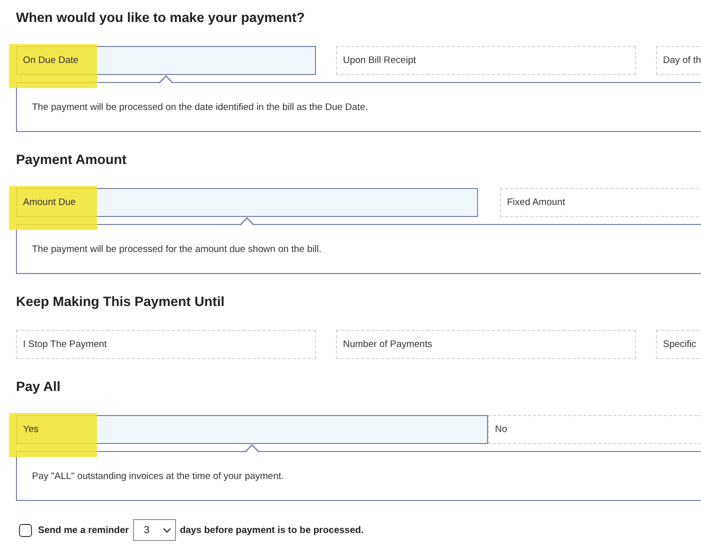 The image size is (701, 546). What do you see at coordinates (594, 429) in the screenshot?
I see `option-tab: No` at bounding box center [594, 429].